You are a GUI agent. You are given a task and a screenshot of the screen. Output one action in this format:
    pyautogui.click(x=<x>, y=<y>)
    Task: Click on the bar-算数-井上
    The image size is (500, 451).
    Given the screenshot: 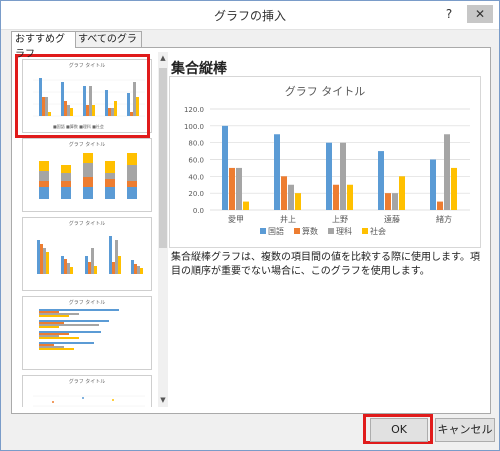 What is the action you would take?
    pyautogui.click(x=284, y=193)
    